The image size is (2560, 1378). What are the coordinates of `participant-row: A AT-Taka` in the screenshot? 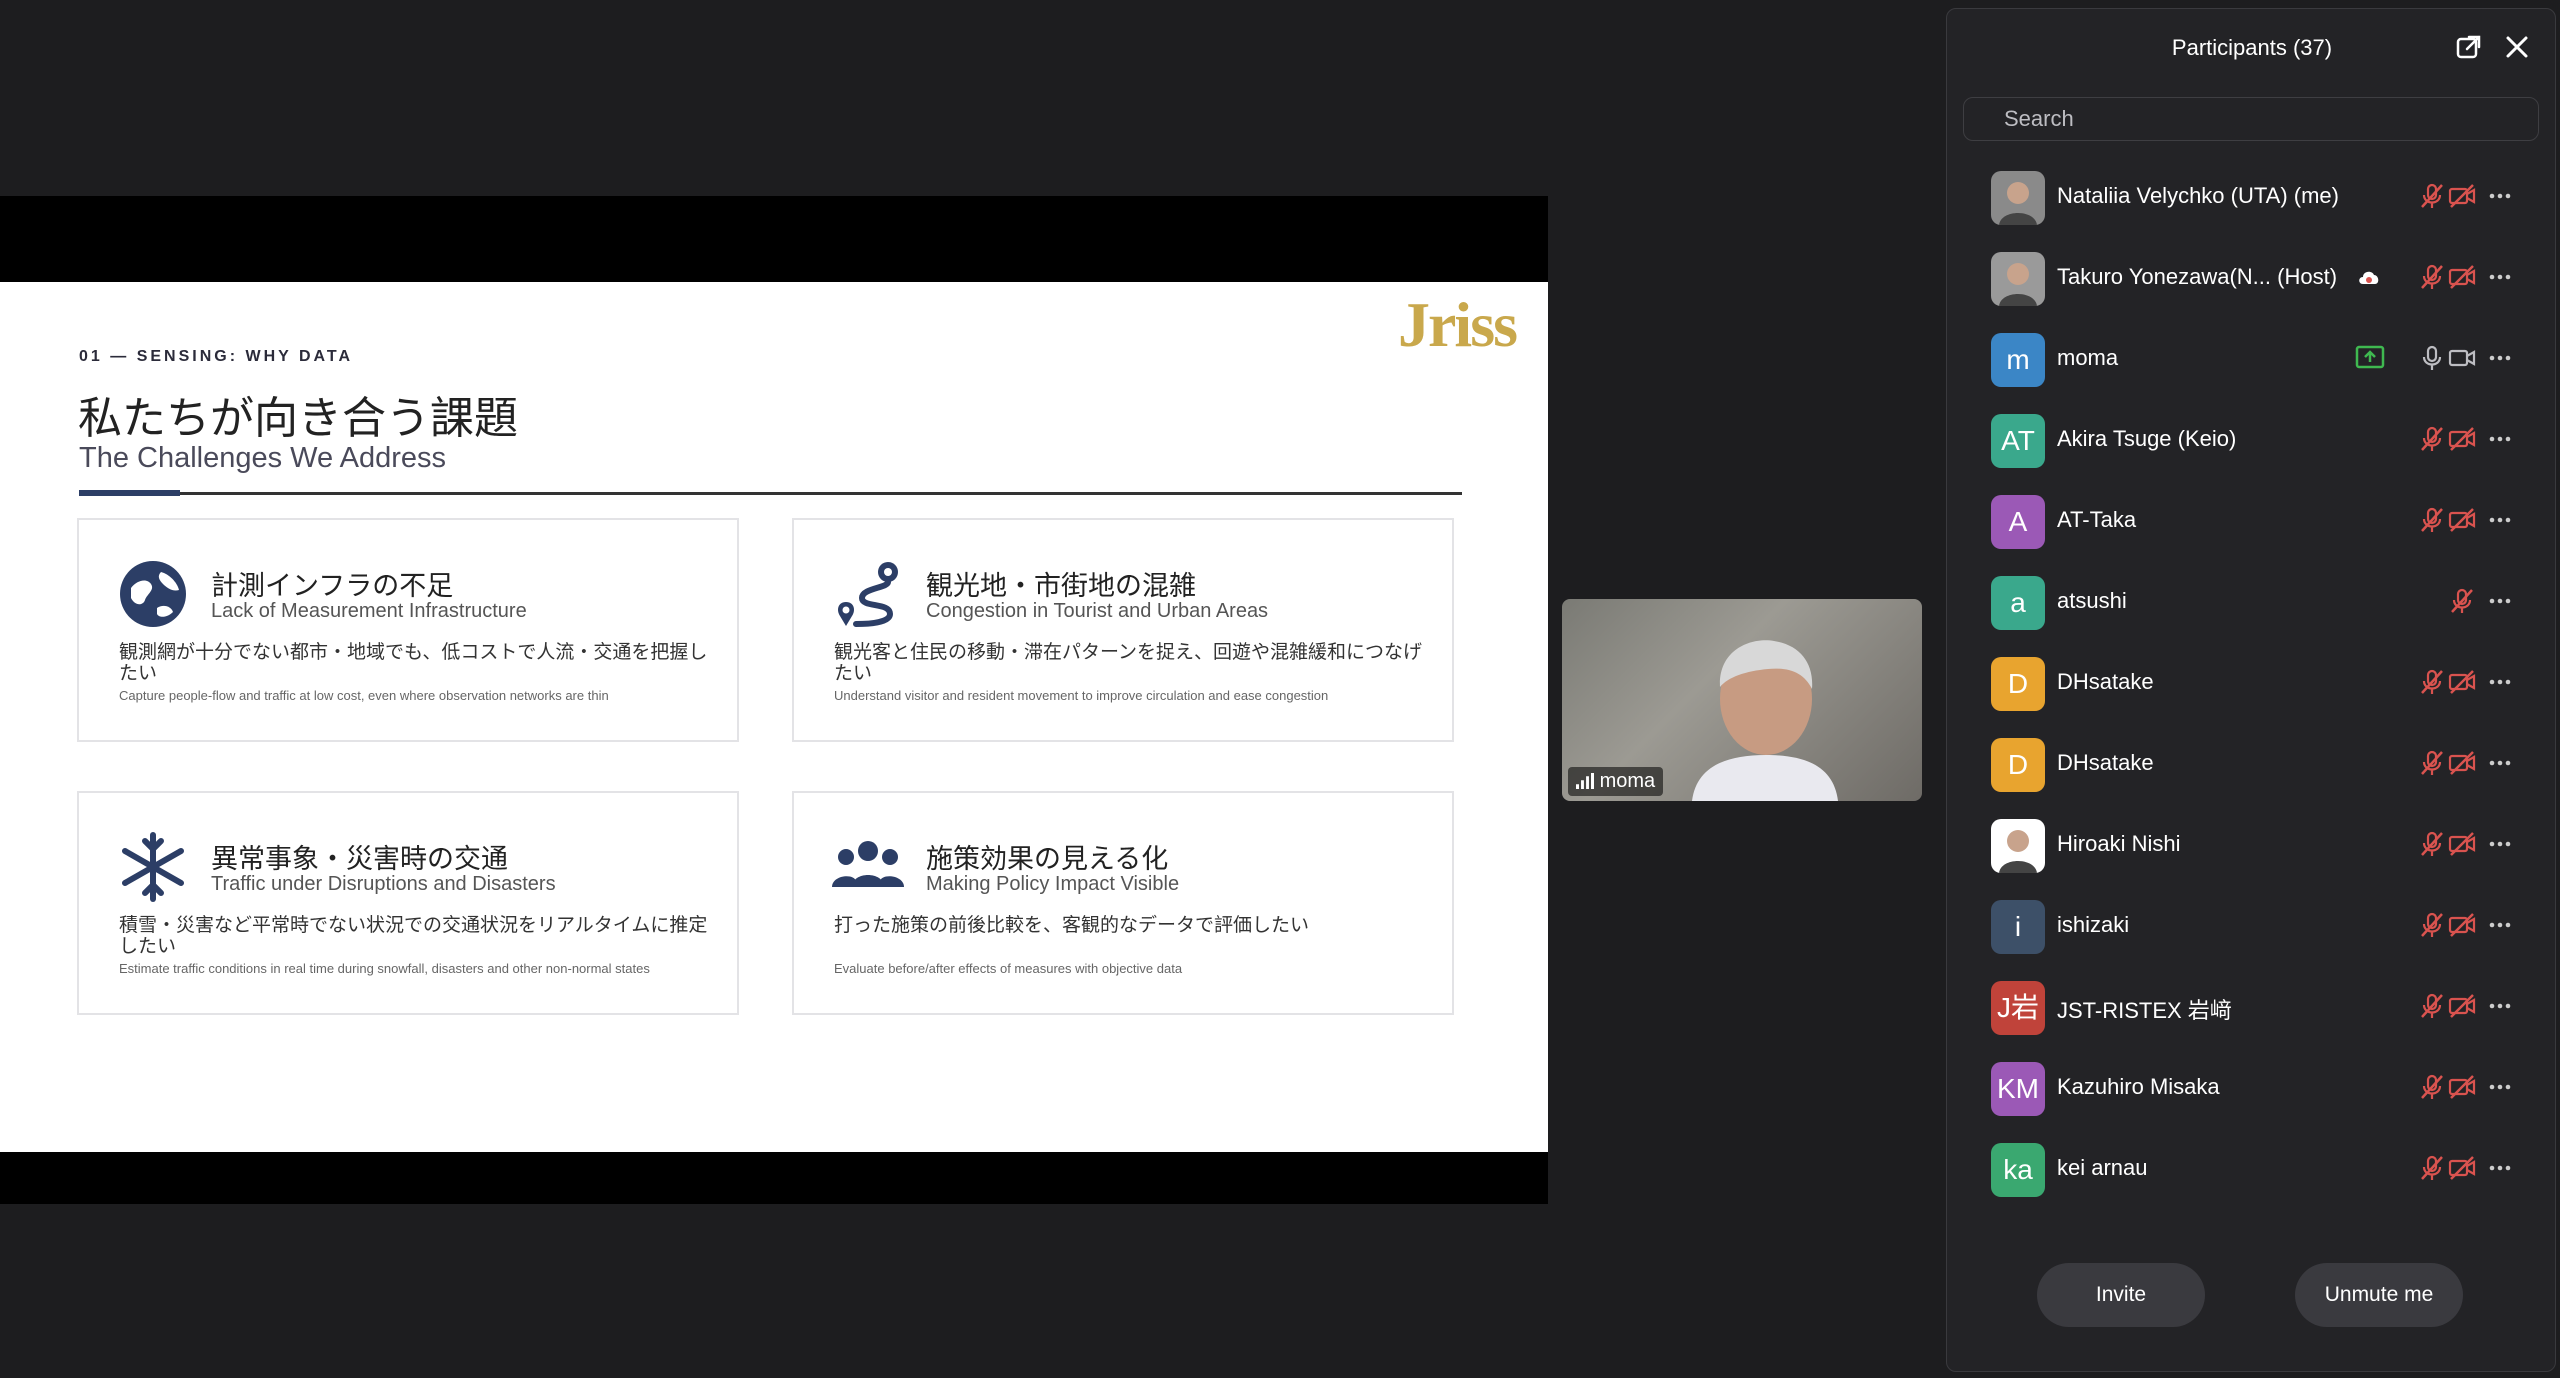 It's located at (2252, 517).